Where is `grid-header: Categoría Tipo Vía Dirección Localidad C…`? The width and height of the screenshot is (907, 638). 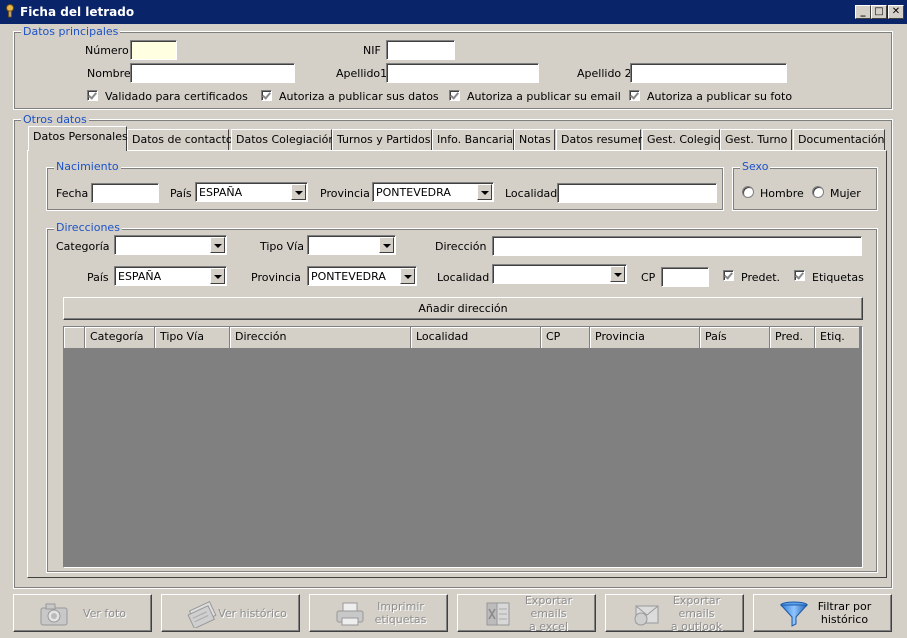
grid-header: Categoría Tipo Vía Dirección Localidad C… is located at coordinates (462, 338).